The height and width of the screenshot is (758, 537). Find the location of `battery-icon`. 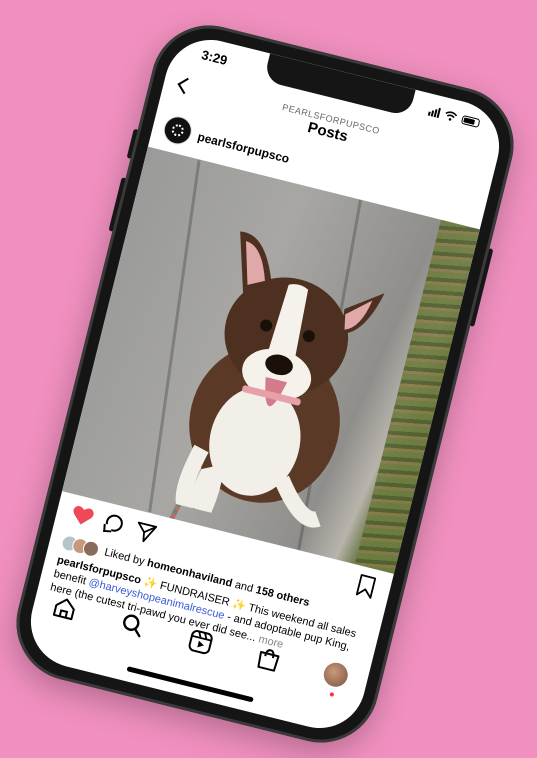

battery-icon is located at coordinates (470, 121).